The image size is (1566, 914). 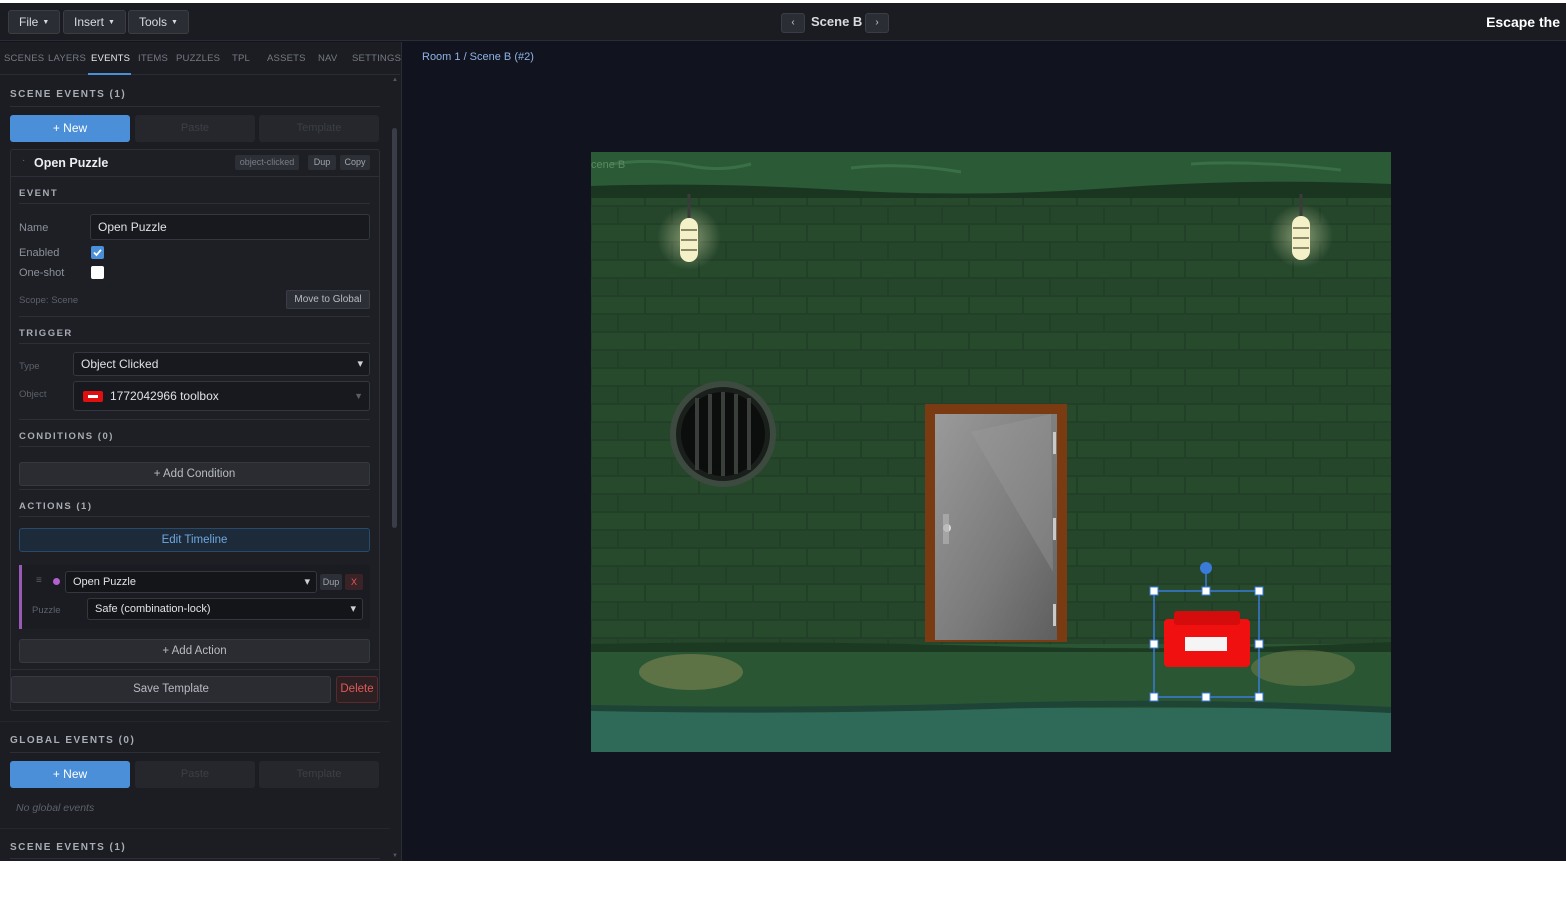 I want to click on prev-scene-button: ‹, so click(x=793, y=23).